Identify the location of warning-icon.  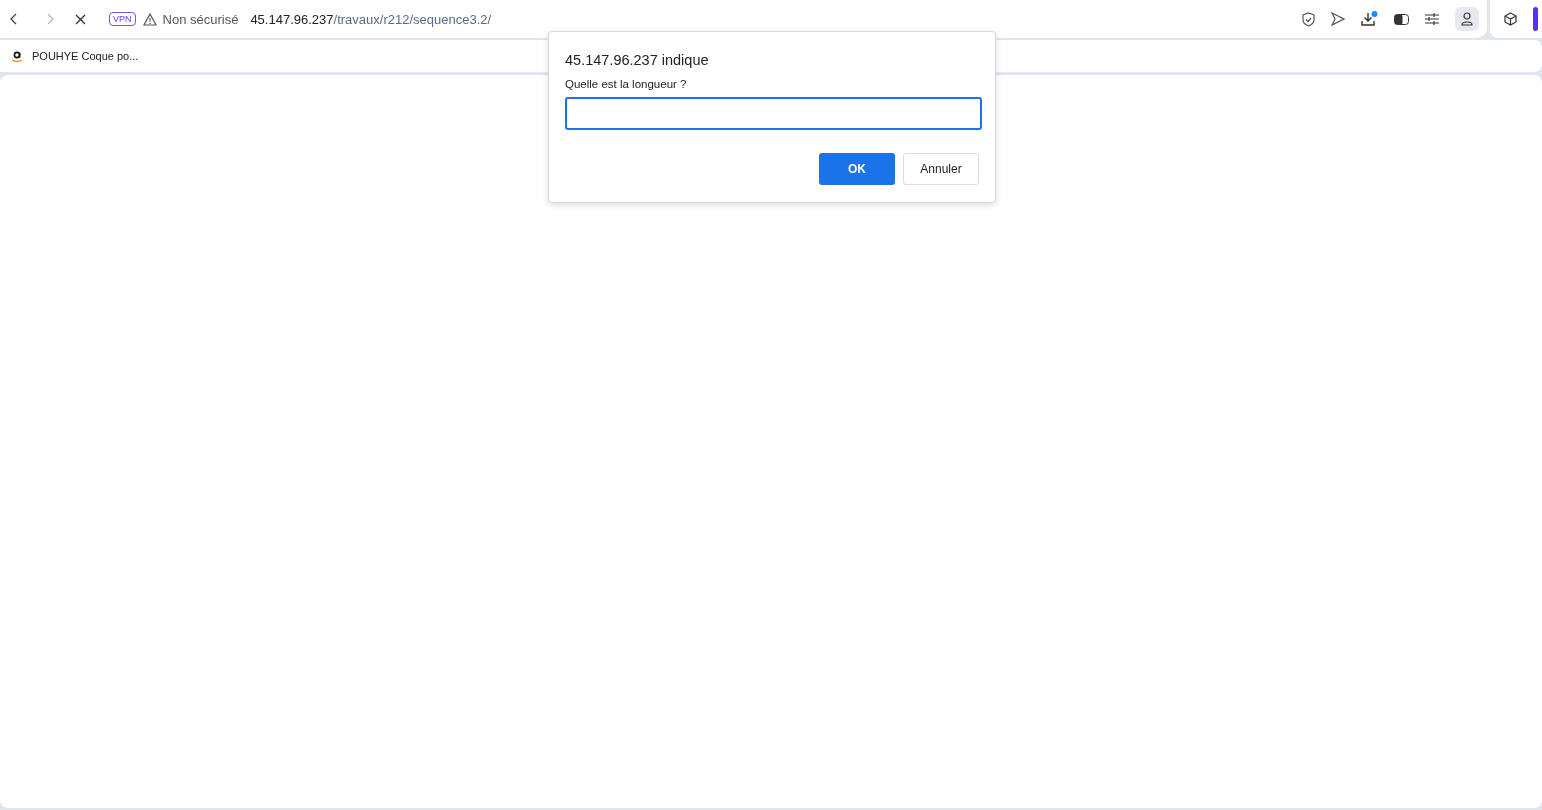
(149, 19).